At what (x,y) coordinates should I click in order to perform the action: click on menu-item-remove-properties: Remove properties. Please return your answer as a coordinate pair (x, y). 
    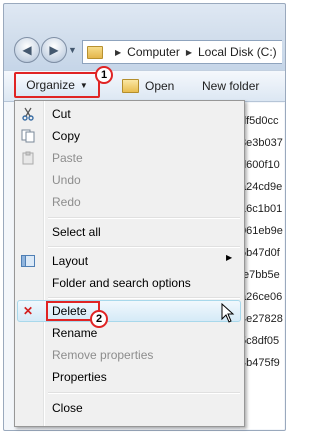
    Looking at the image, I should click on (102, 355).